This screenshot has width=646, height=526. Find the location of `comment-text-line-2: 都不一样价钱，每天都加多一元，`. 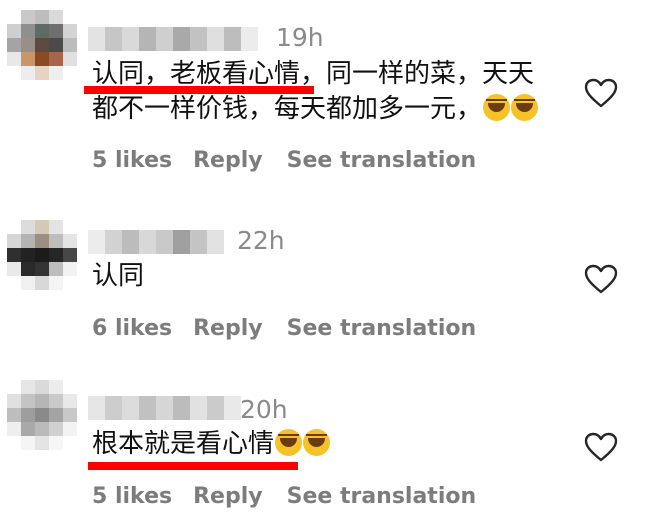

comment-text-line-2: 都不一样价钱，每天都加多一元， is located at coordinates (315, 109).